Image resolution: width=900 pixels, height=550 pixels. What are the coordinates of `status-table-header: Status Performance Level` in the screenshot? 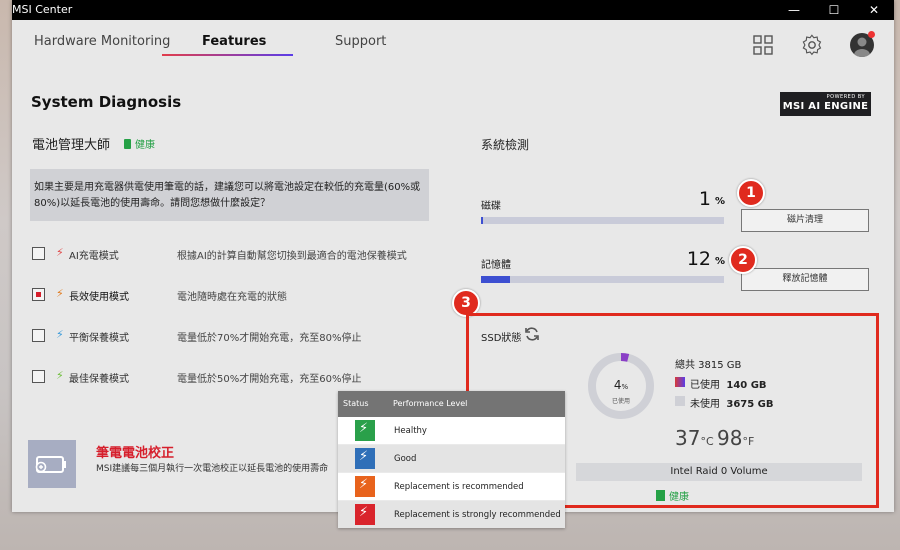 It's located at (451, 404).